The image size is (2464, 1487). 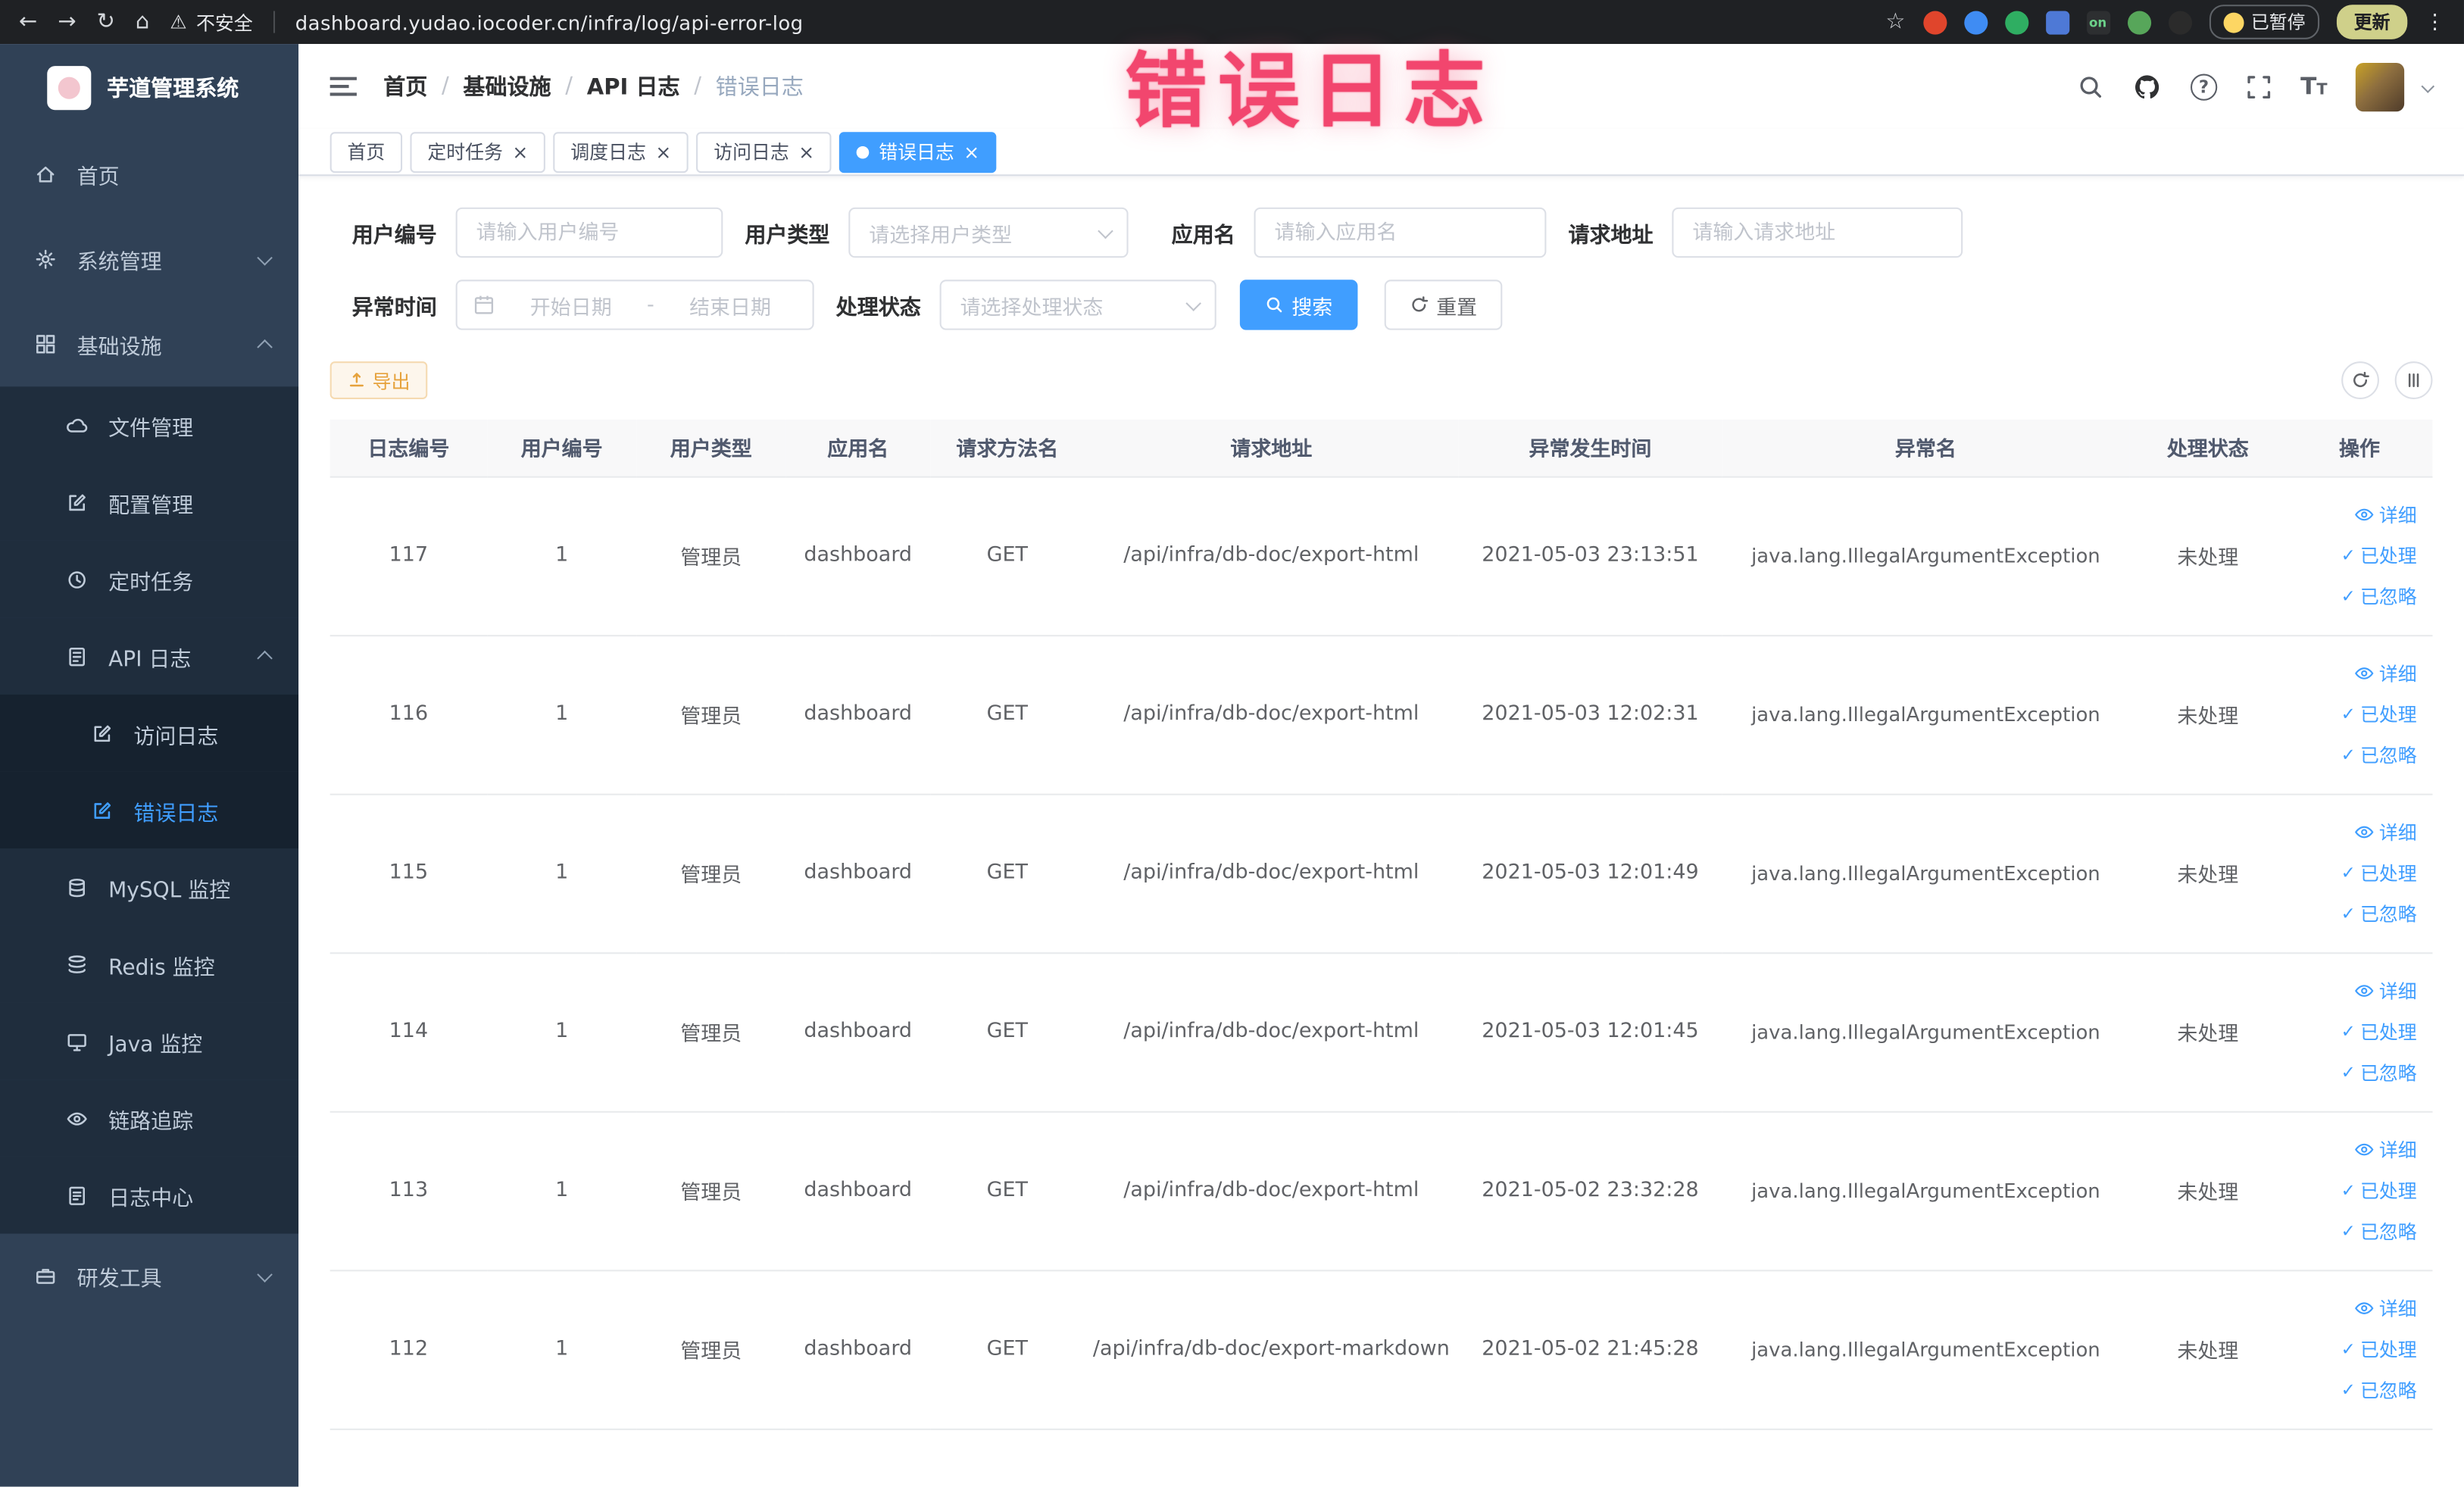 What do you see at coordinates (405, 86) in the screenshot?
I see `breadcrumb-home: 首页` at bounding box center [405, 86].